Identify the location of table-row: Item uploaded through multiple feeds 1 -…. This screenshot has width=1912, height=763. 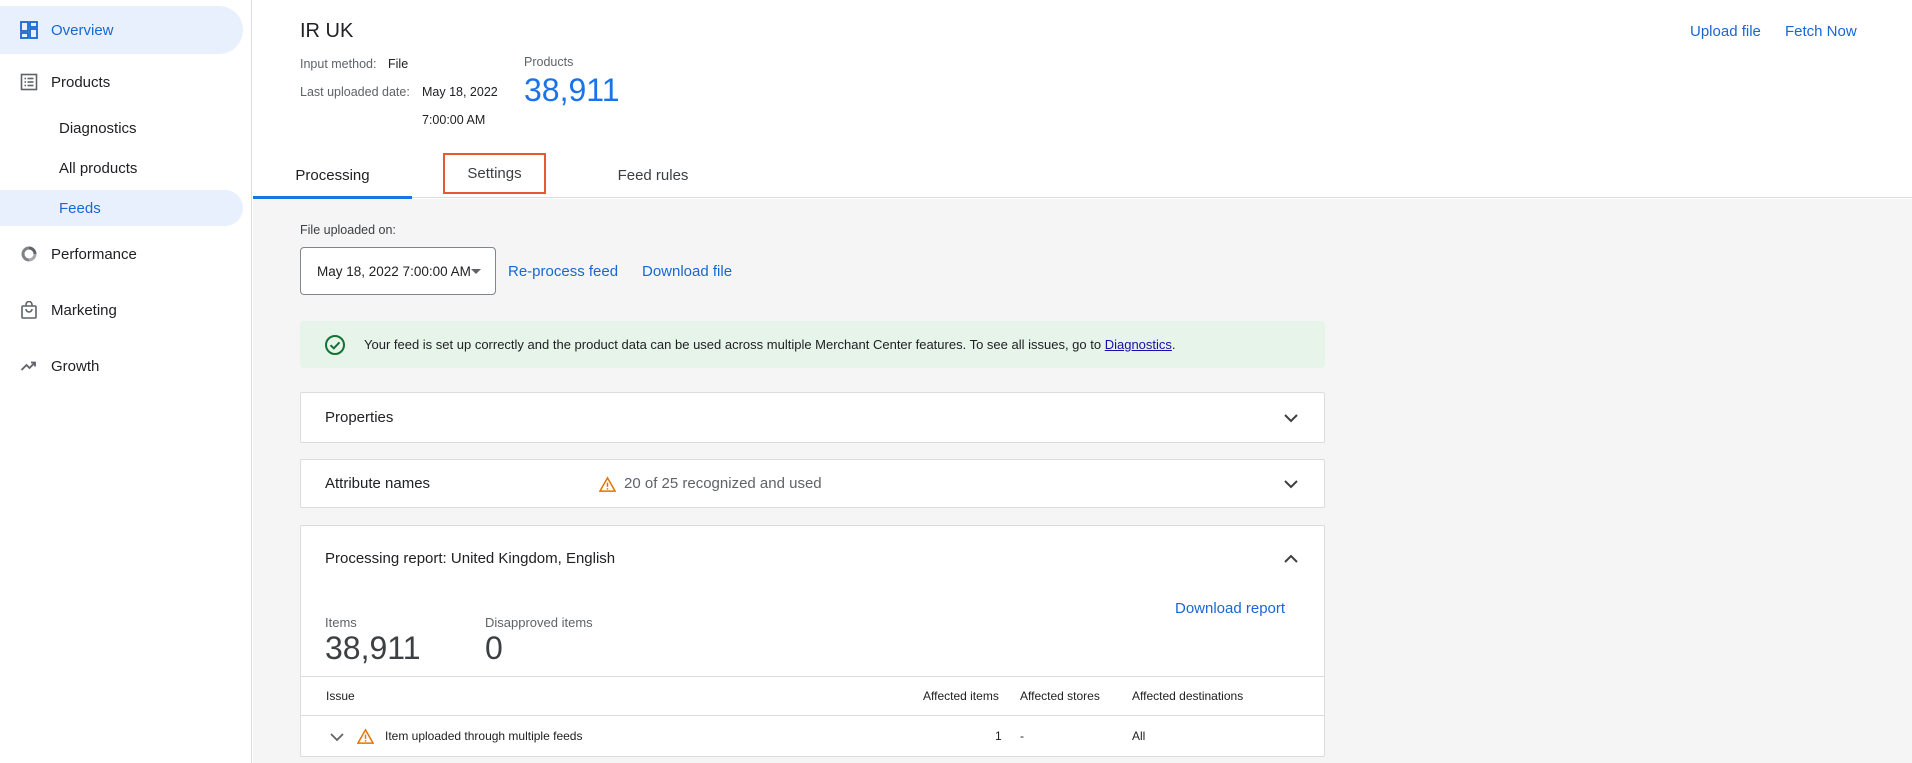
(812, 736).